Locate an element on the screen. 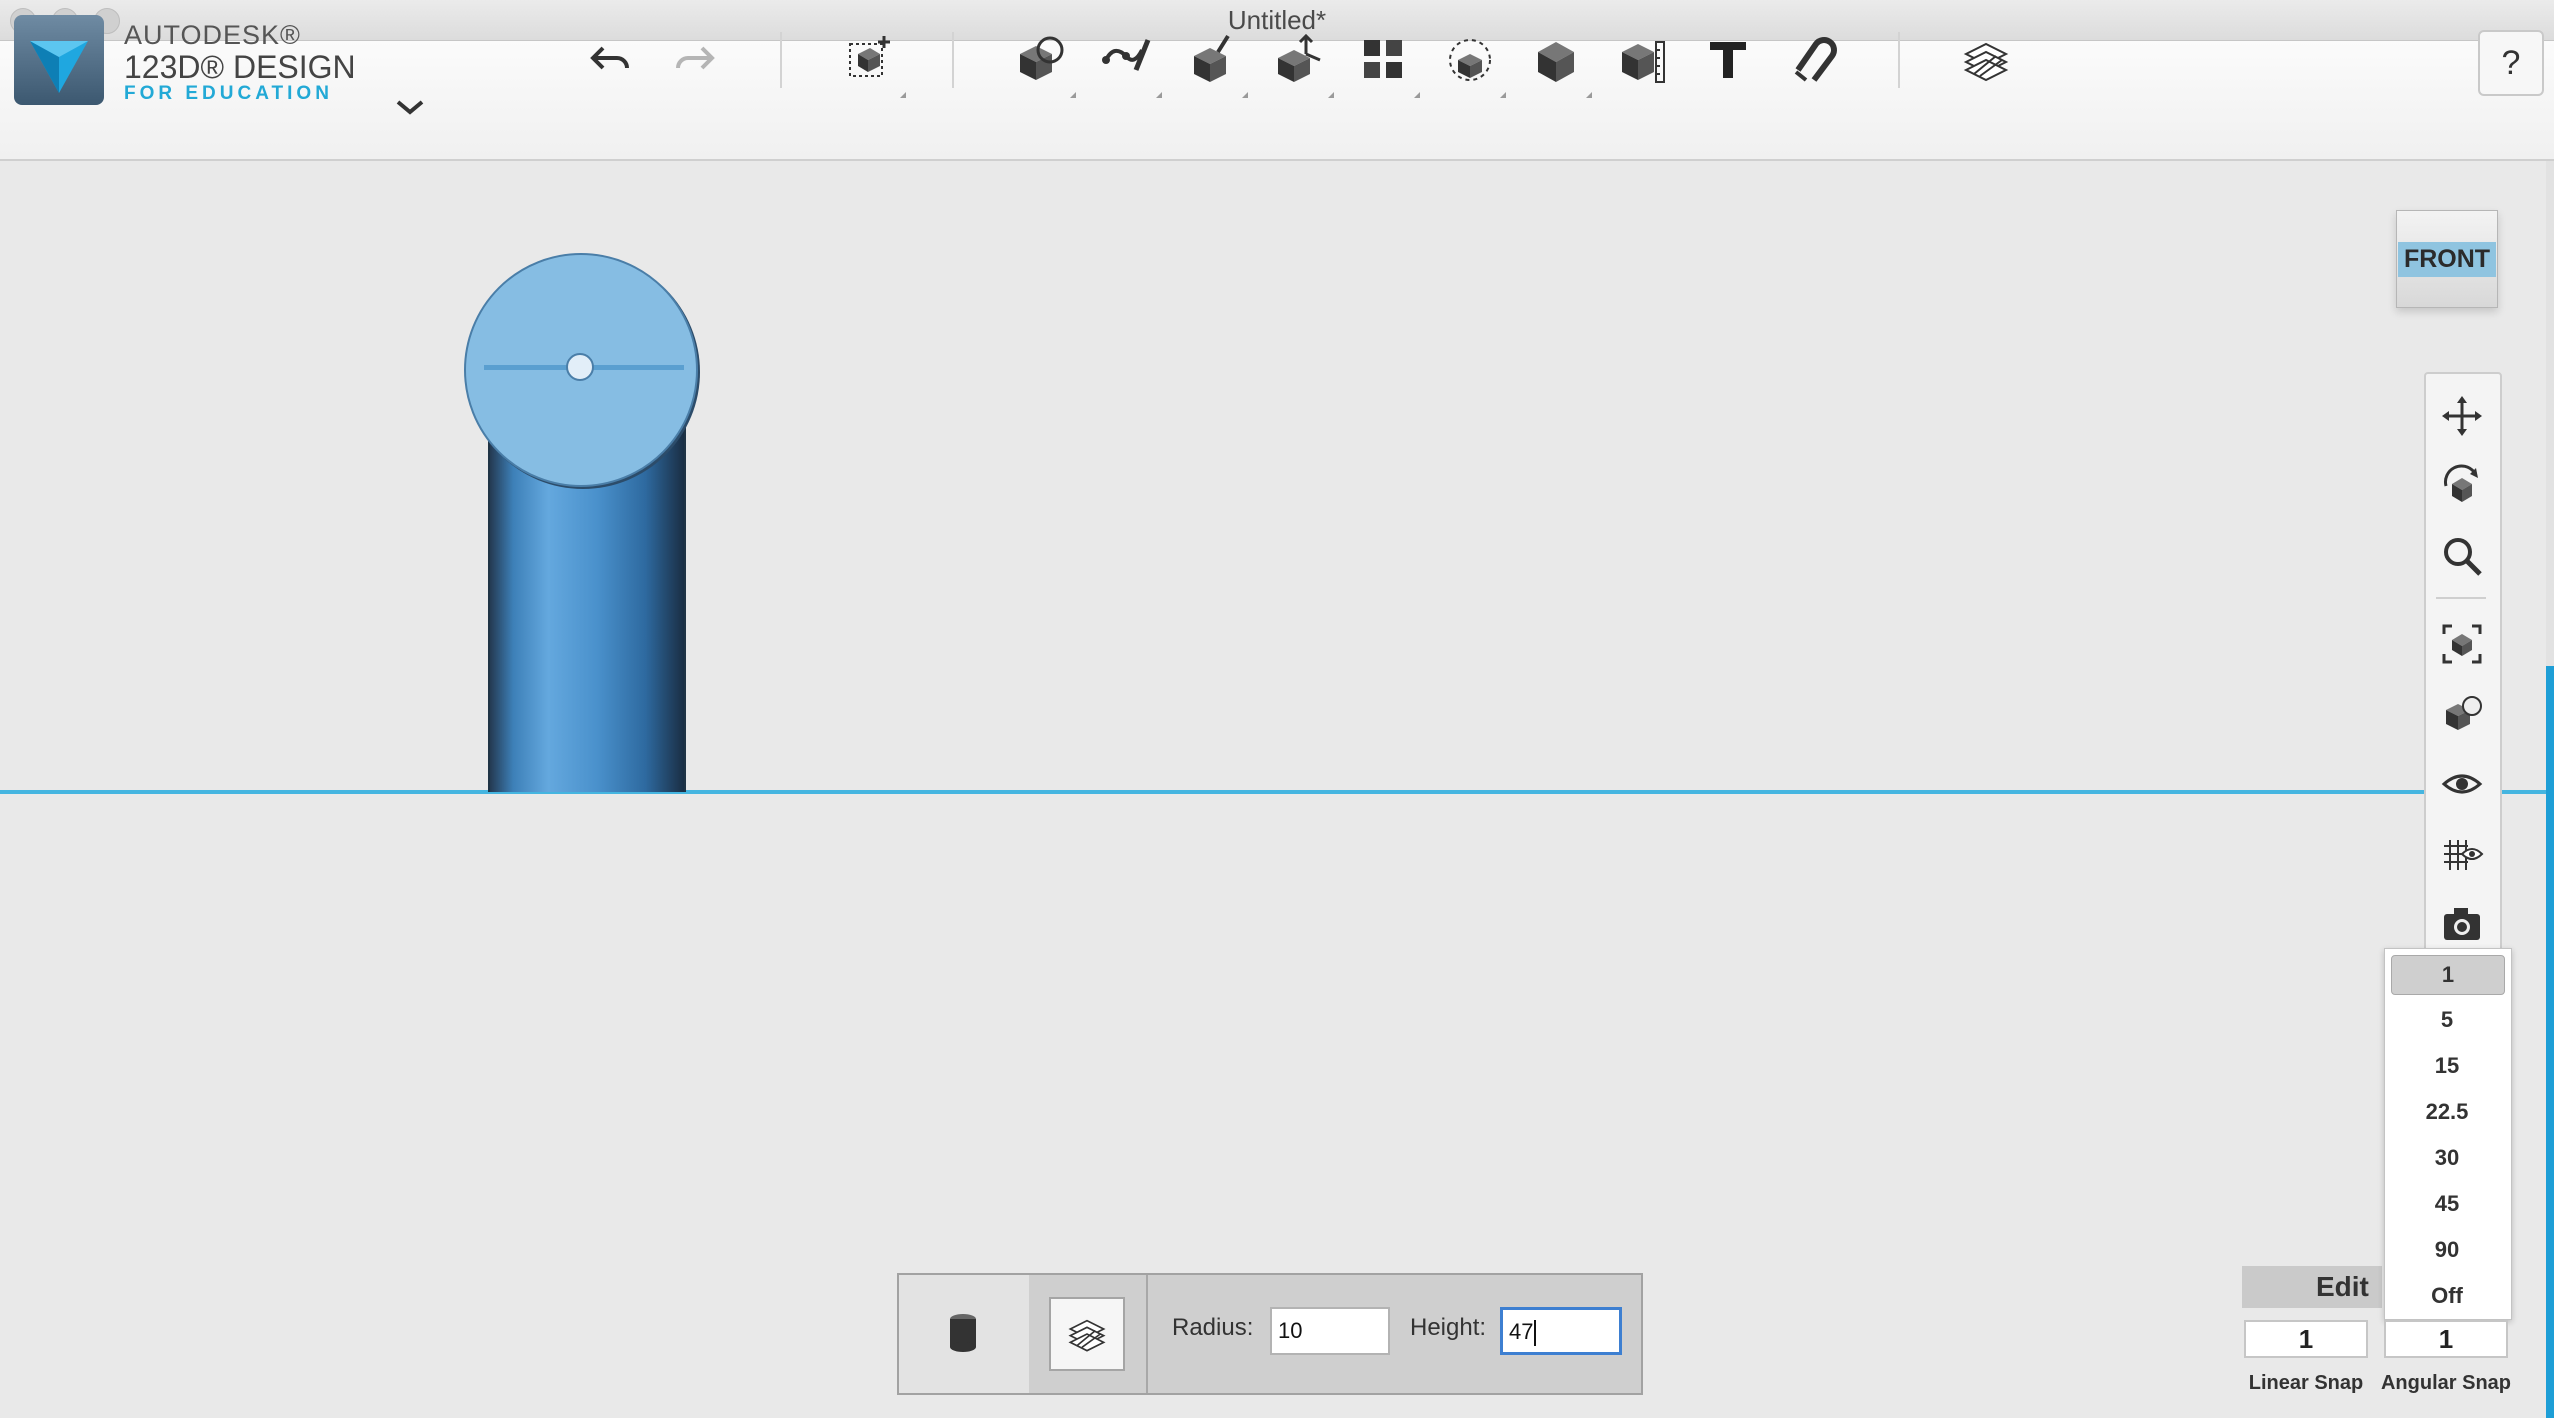  material-icon is located at coordinates (1986, 62).